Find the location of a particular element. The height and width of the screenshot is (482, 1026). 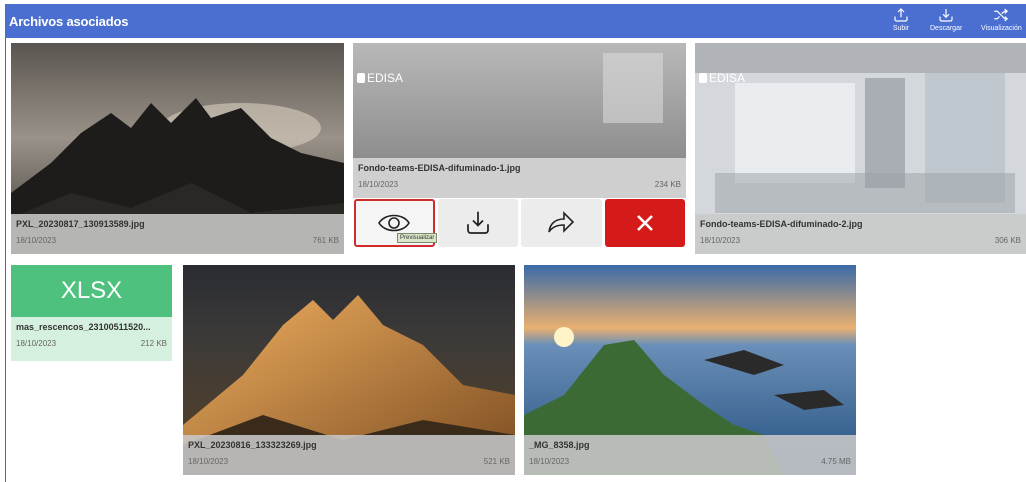

download-file-button is located at coordinates (477, 223).